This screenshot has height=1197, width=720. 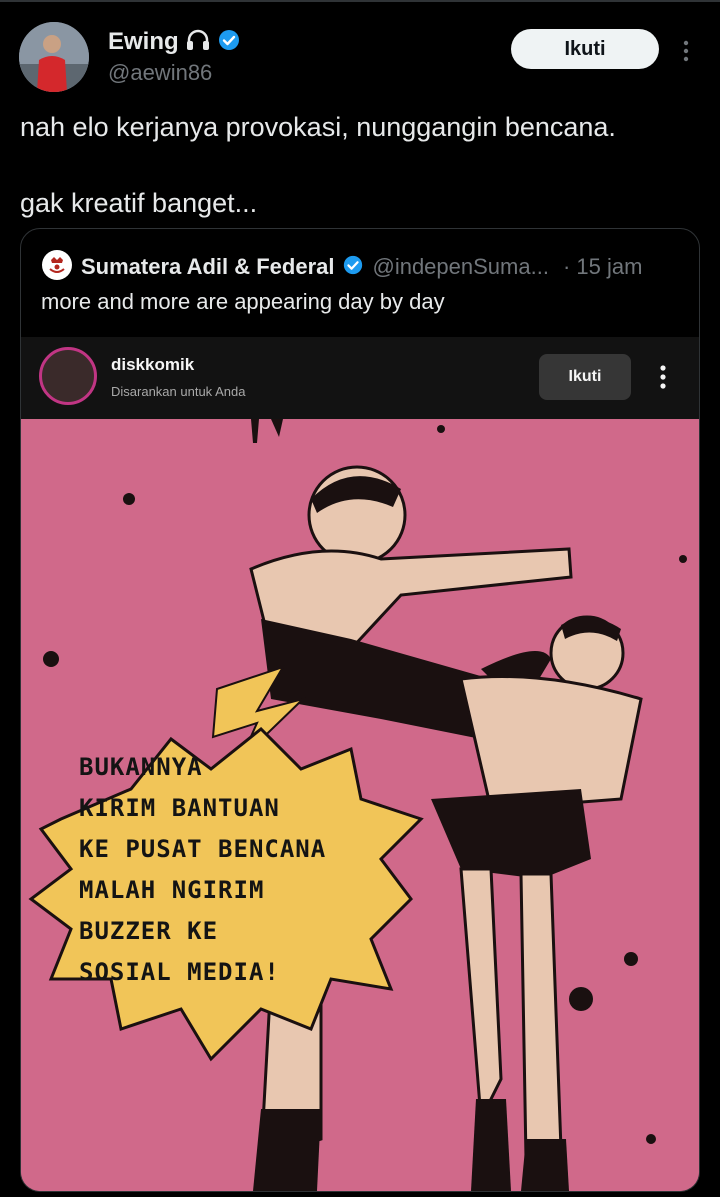 What do you see at coordinates (243, 301) in the screenshot?
I see `quoted-tweet-text: more and more are appearing day by day` at bounding box center [243, 301].